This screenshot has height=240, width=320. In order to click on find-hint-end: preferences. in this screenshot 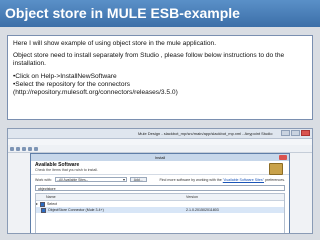, I will do `click(275, 179)`.